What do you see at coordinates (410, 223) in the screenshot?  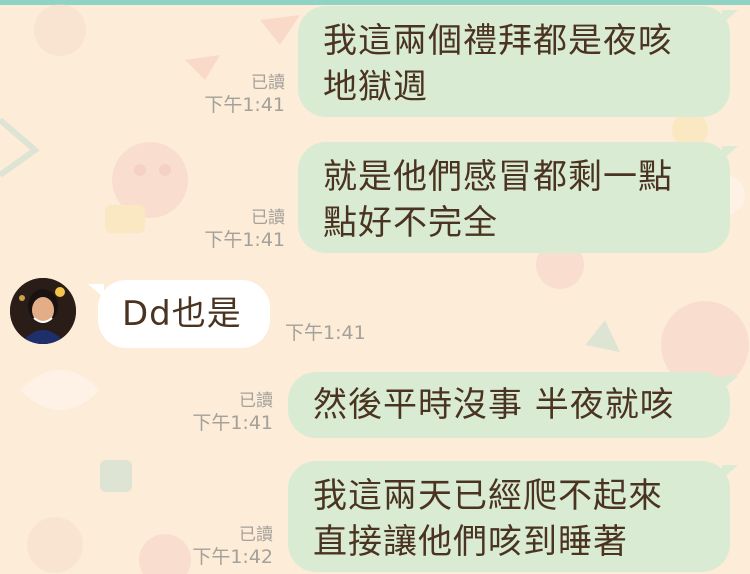 I see `message-text-line: 點好不完全` at bounding box center [410, 223].